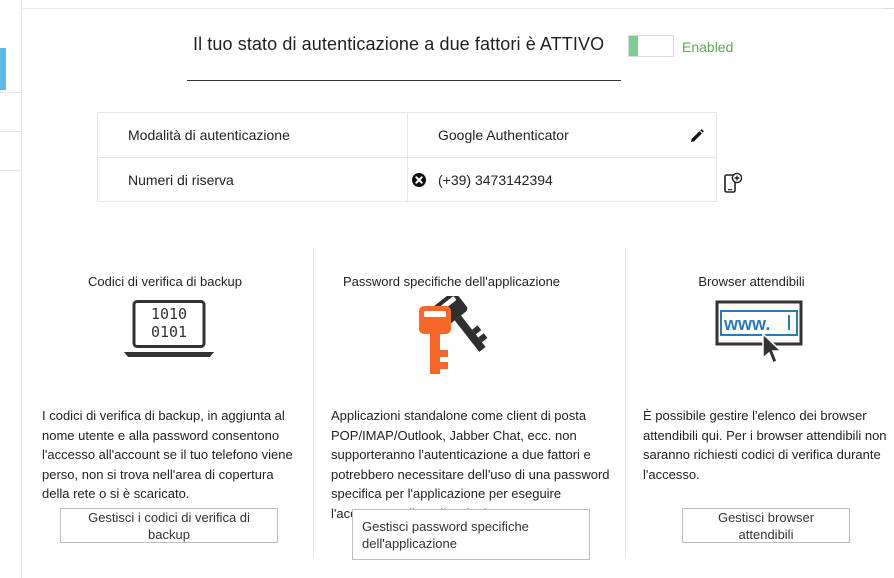  What do you see at coordinates (165, 281) in the screenshot?
I see `section-title: Codici di verifica di backup` at bounding box center [165, 281].